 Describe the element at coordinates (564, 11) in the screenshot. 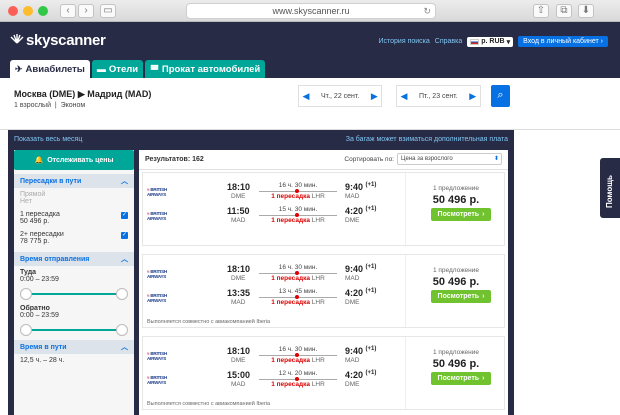

I see `tabs-icon: ⧉` at that location.